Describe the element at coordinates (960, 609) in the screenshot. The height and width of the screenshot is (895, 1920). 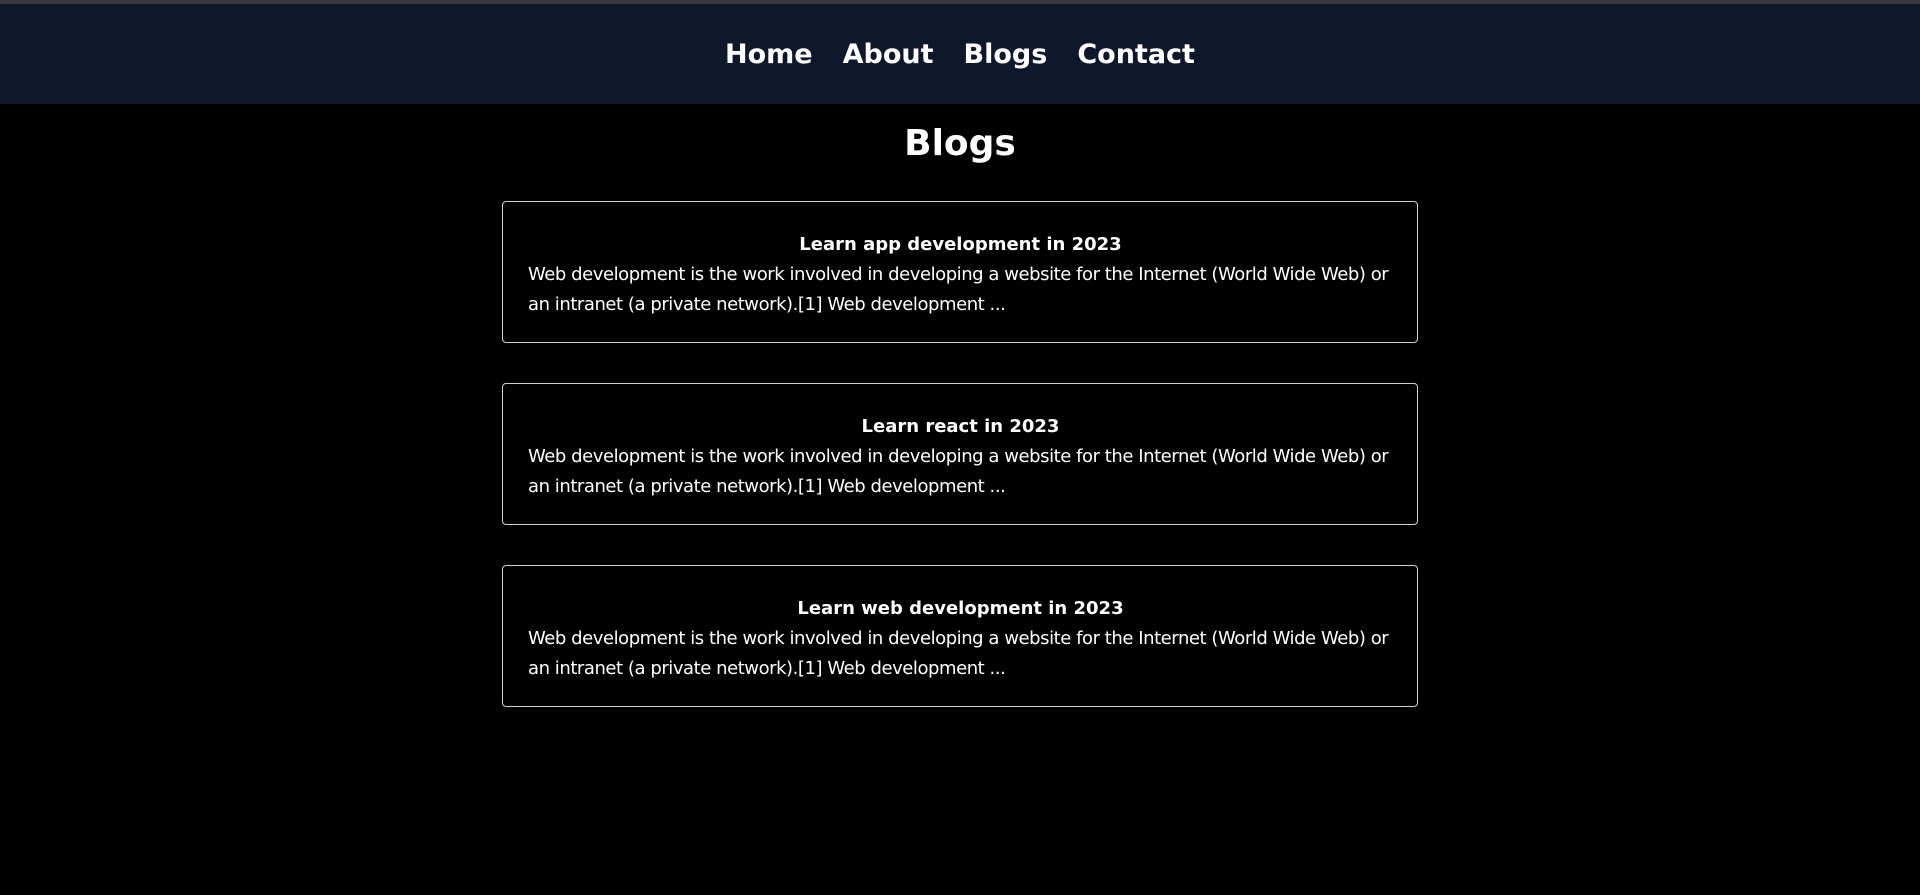
I see `blog-card-title: Learn web development in 2023` at that location.